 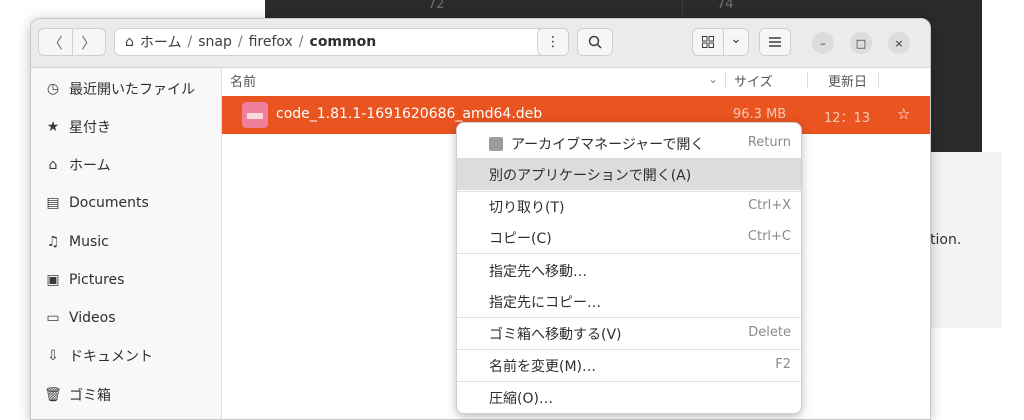 I want to click on sidebar-item-label: ドキュメント, so click(x=111, y=357).